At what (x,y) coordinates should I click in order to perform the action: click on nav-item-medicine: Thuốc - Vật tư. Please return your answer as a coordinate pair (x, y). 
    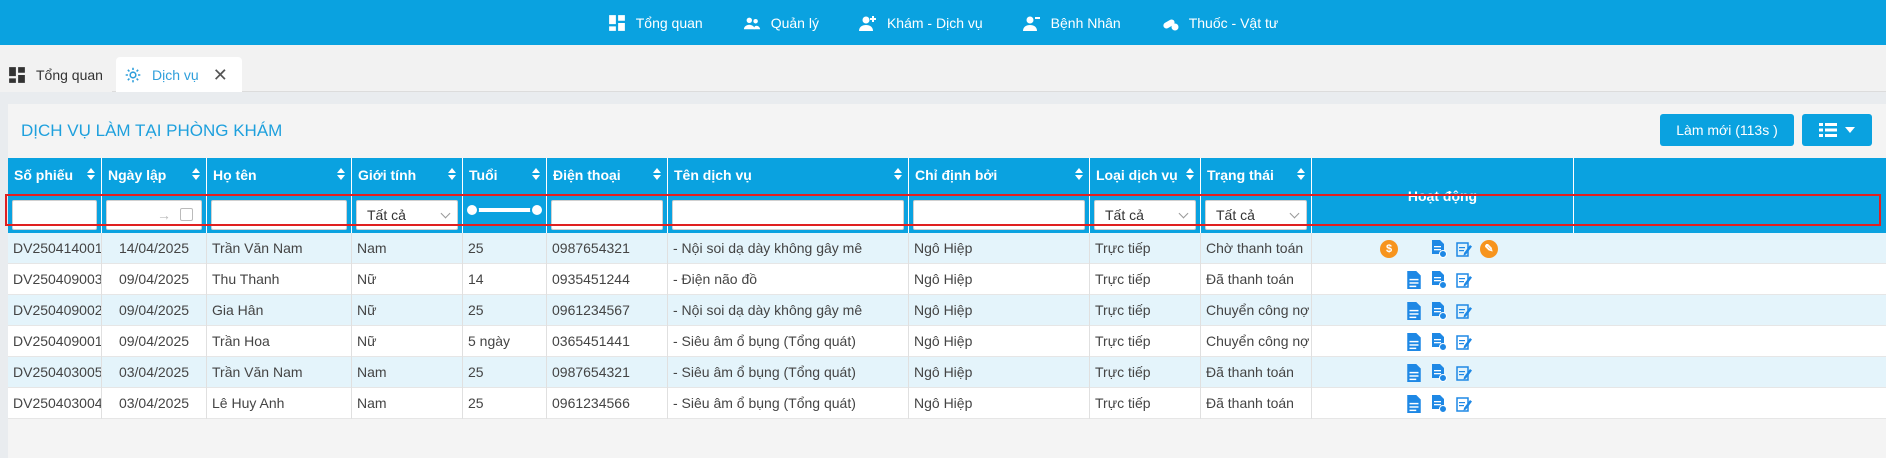
    Looking at the image, I should click on (1220, 23).